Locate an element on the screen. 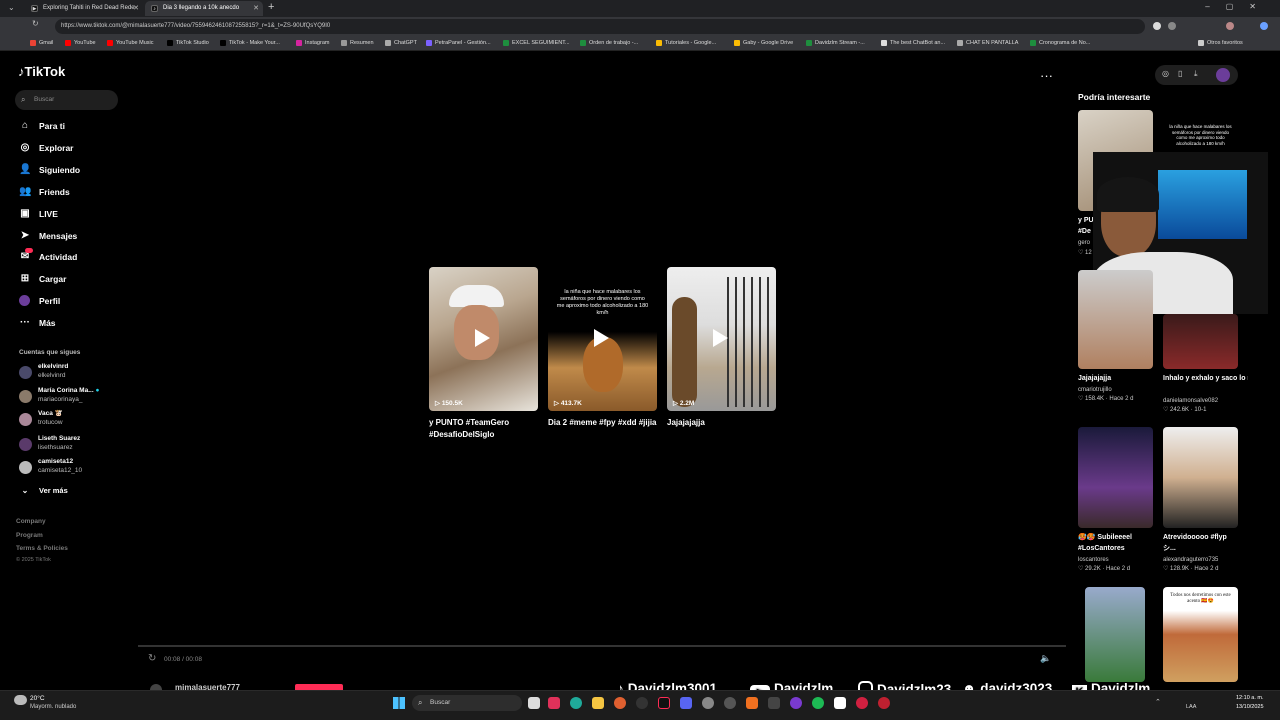  footer-link: Company is located at coordinates (31, 521).